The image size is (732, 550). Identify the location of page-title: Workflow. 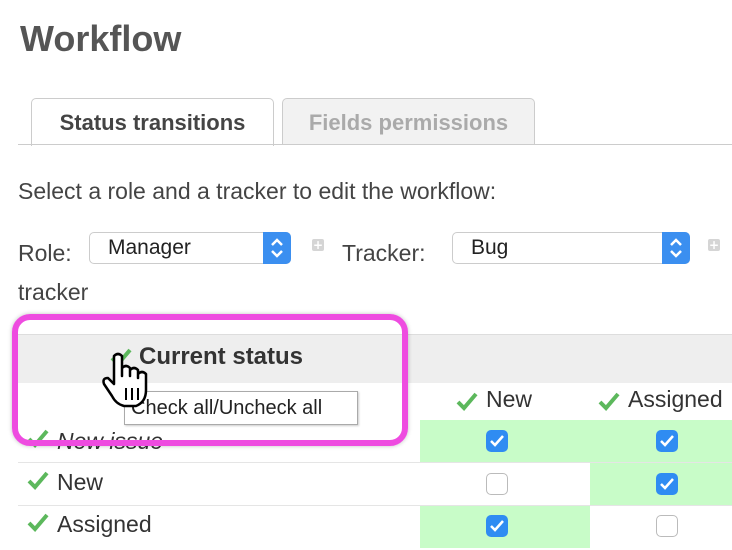
(101, 38).